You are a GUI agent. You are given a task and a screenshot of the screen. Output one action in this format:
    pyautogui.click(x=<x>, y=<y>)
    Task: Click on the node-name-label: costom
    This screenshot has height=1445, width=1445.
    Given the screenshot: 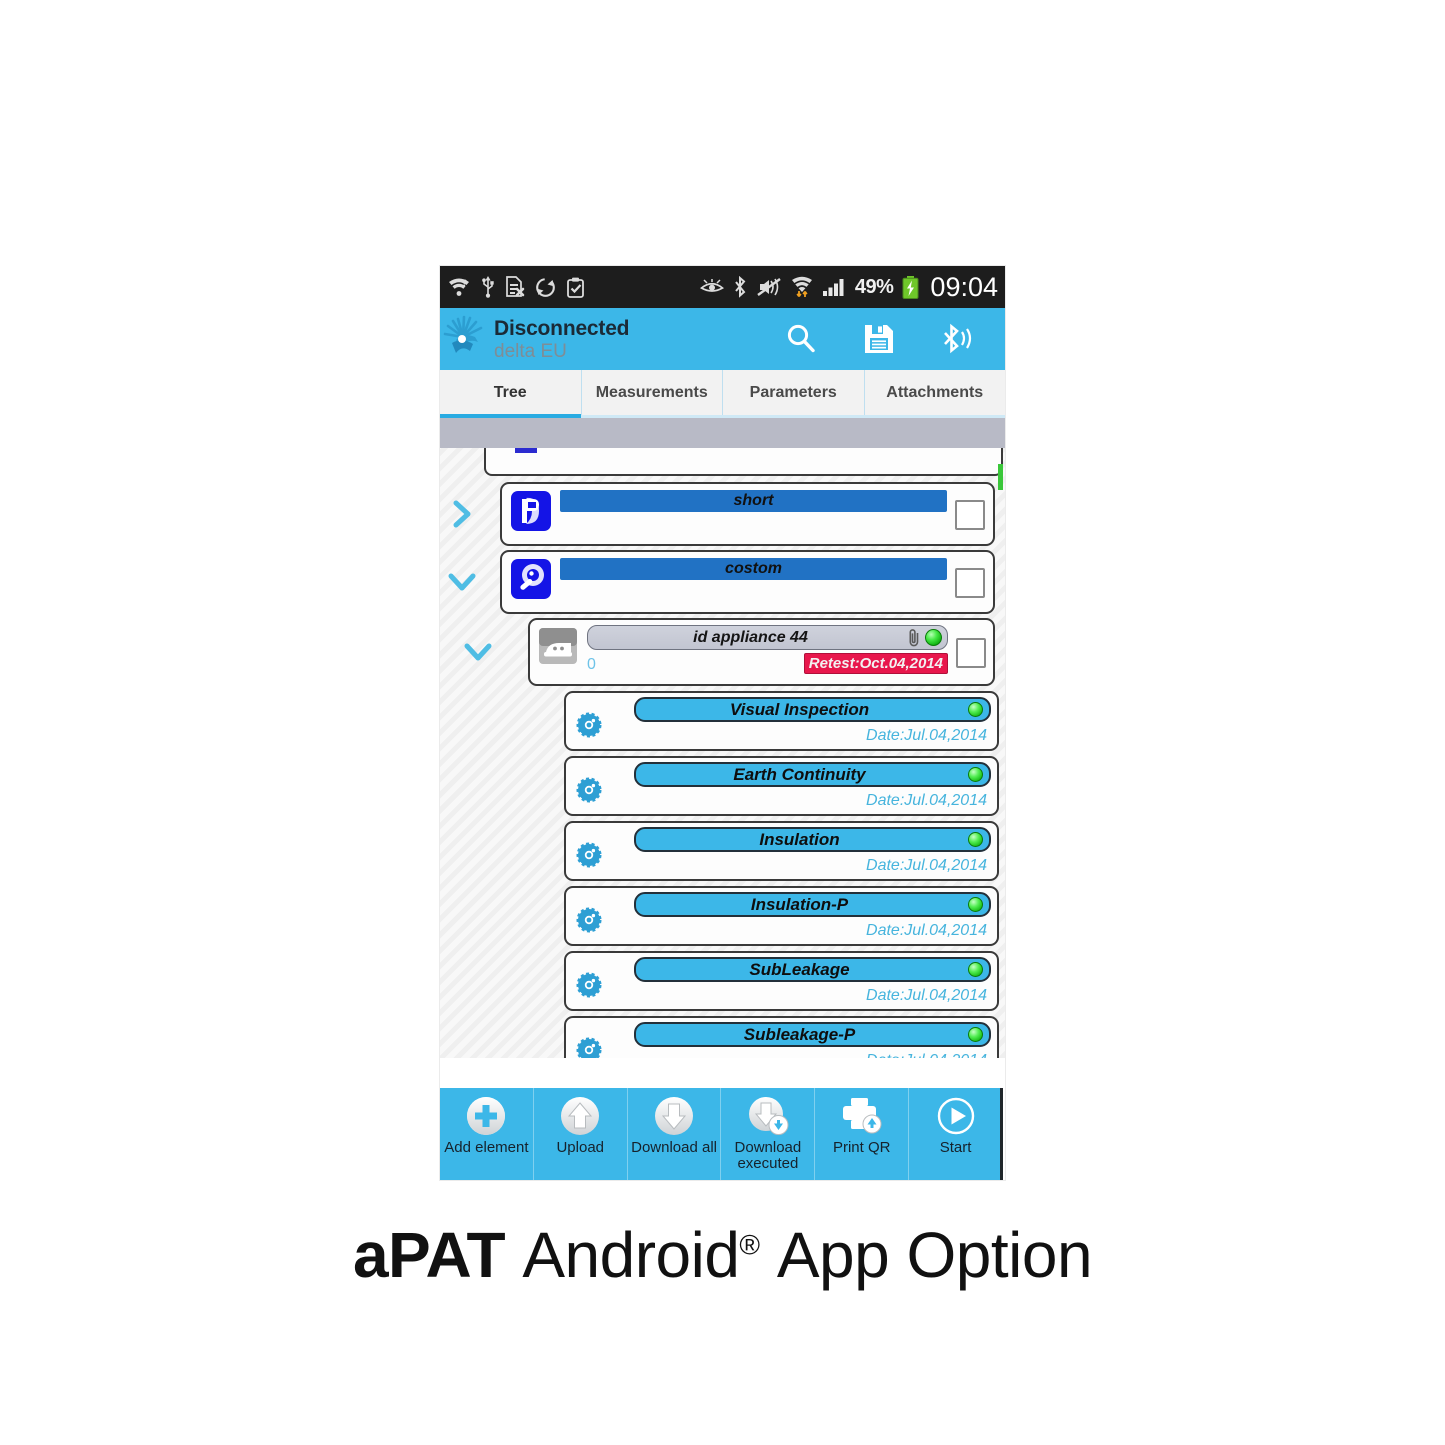 What is the action you would take?
    pyautogui.click(x=753, y=568)
    